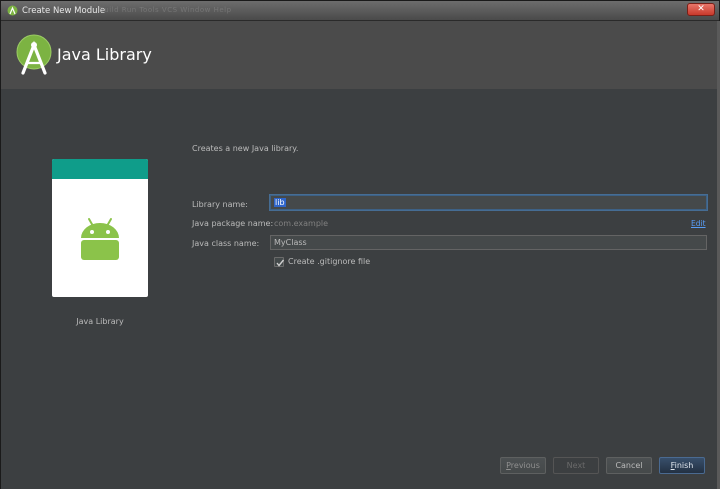 Image resolution: width=720 pixels, height=489 pixels. Describe the element at coordinates (576, 465) in the screenshot. I see `next-button: Next` at that location.